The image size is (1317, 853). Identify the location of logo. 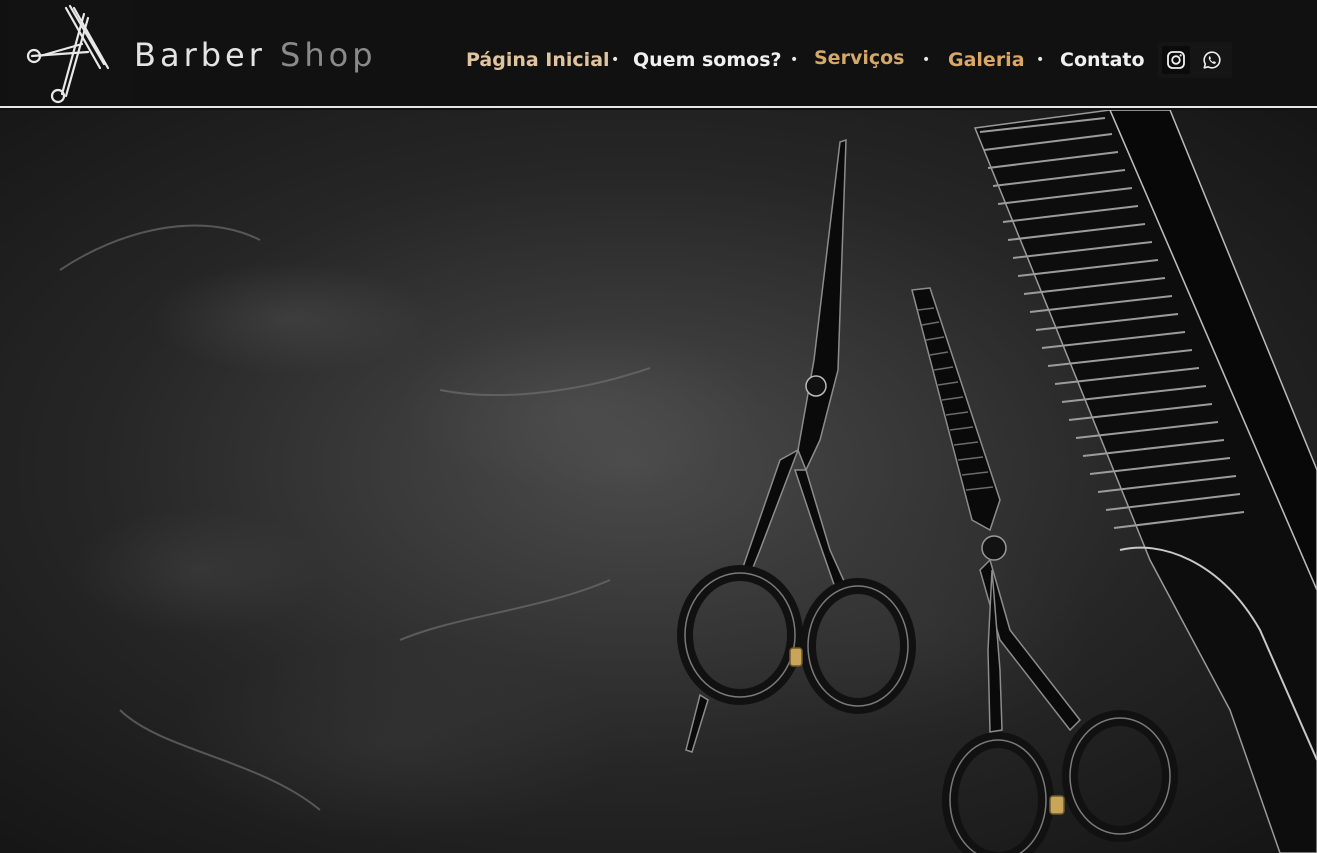
(70, 53).